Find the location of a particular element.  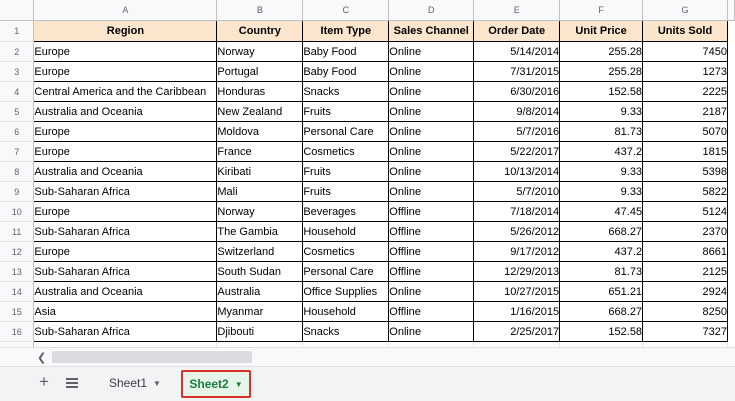

row-number: 12 is located at coordinates (17, 251).